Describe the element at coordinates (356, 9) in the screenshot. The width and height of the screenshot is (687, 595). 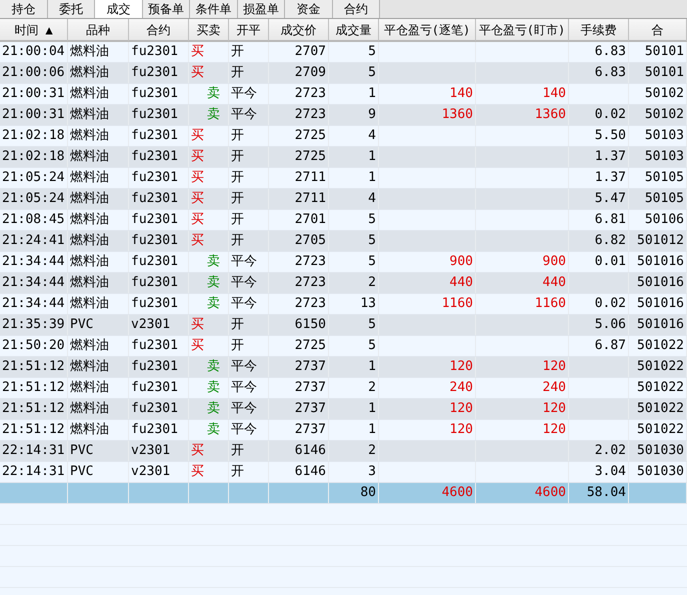
I see `tab: 合约` at that location.